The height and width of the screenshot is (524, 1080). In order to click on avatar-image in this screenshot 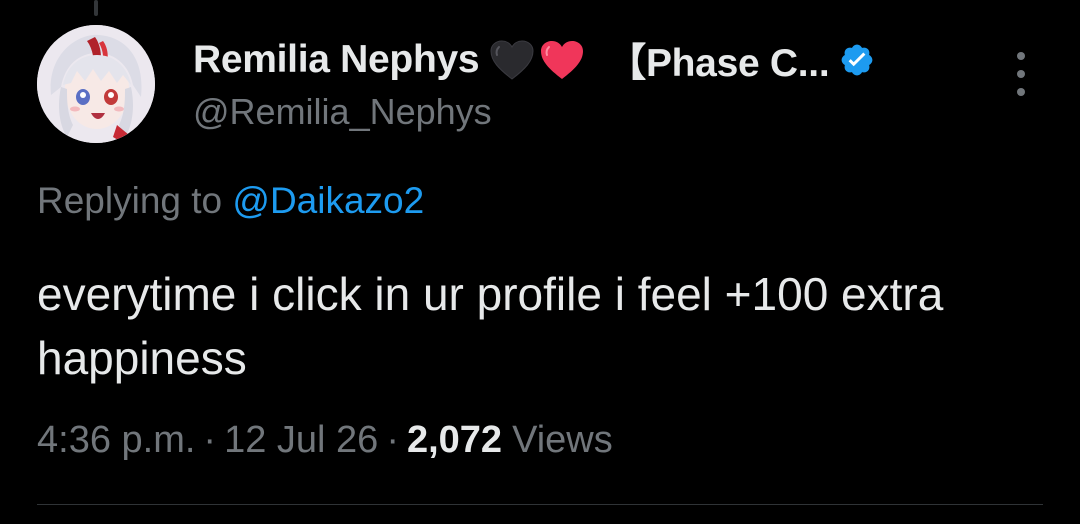, I will do `click(96, 84)`.